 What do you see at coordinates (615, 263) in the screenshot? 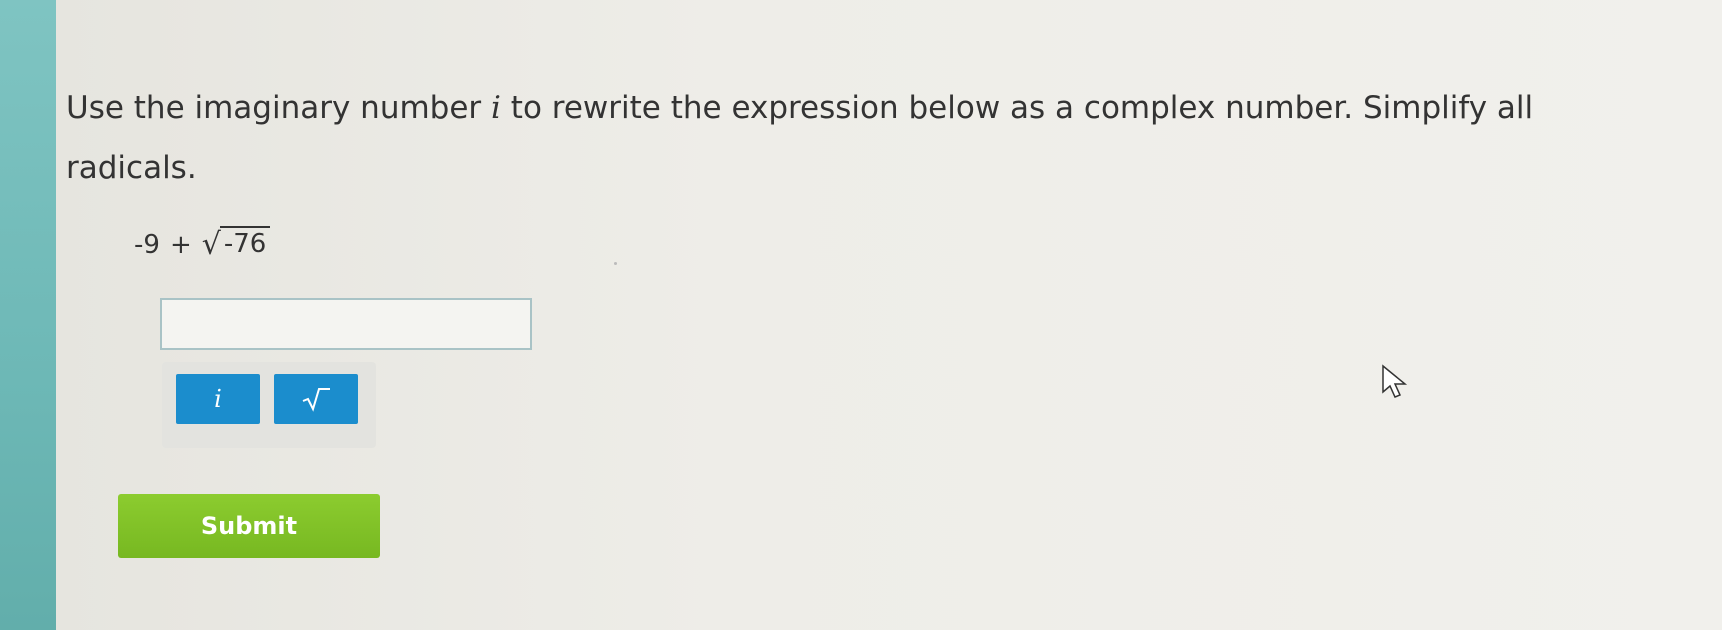
I see `screen-speck` at bounding box center [615, 263].